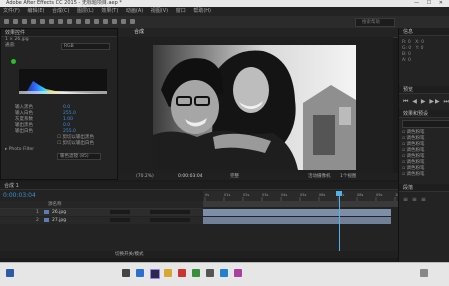  Describe the element at coordinates (13, 61) in the screenshot. I see `histogram-indicator-icon` at that location.